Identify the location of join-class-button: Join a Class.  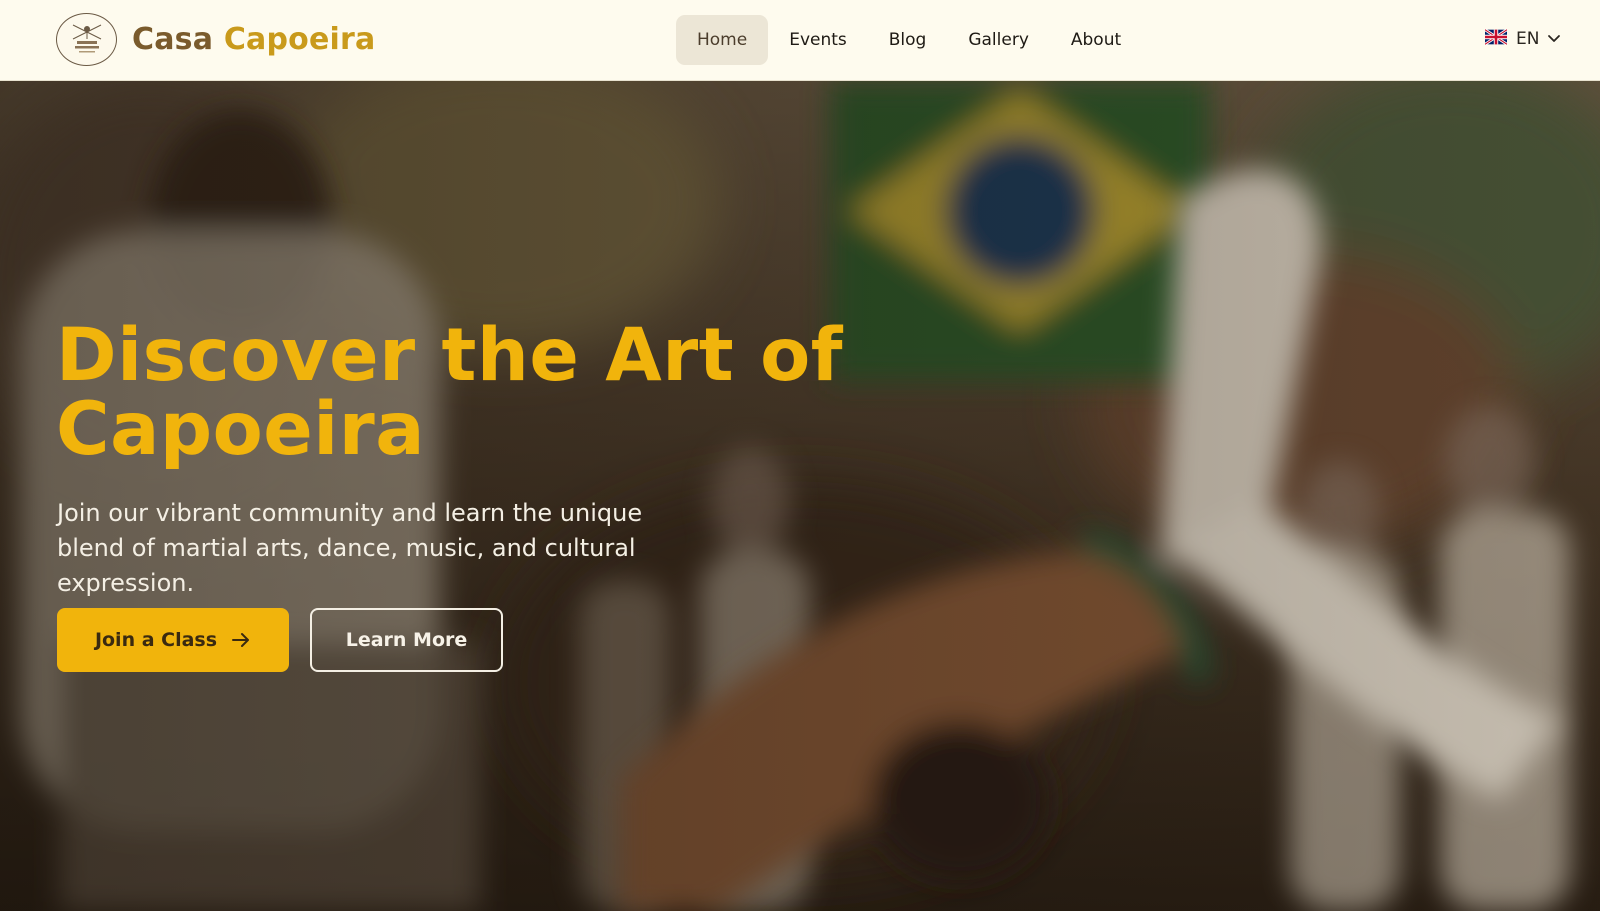
(173, 640).